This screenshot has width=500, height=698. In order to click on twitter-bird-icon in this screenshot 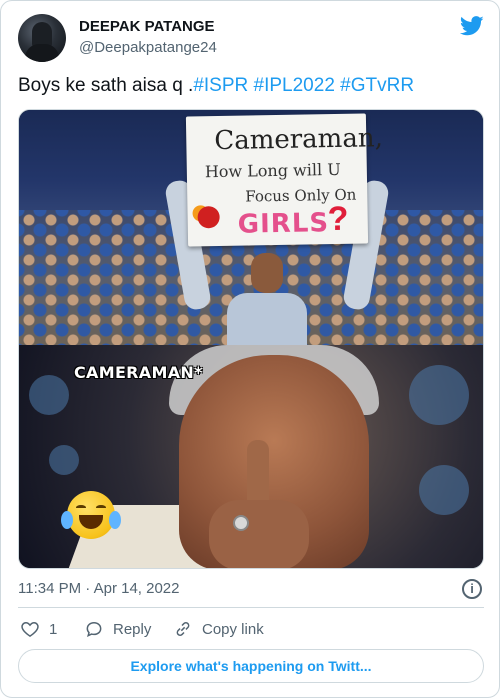, I will do `click(472, 26)`.